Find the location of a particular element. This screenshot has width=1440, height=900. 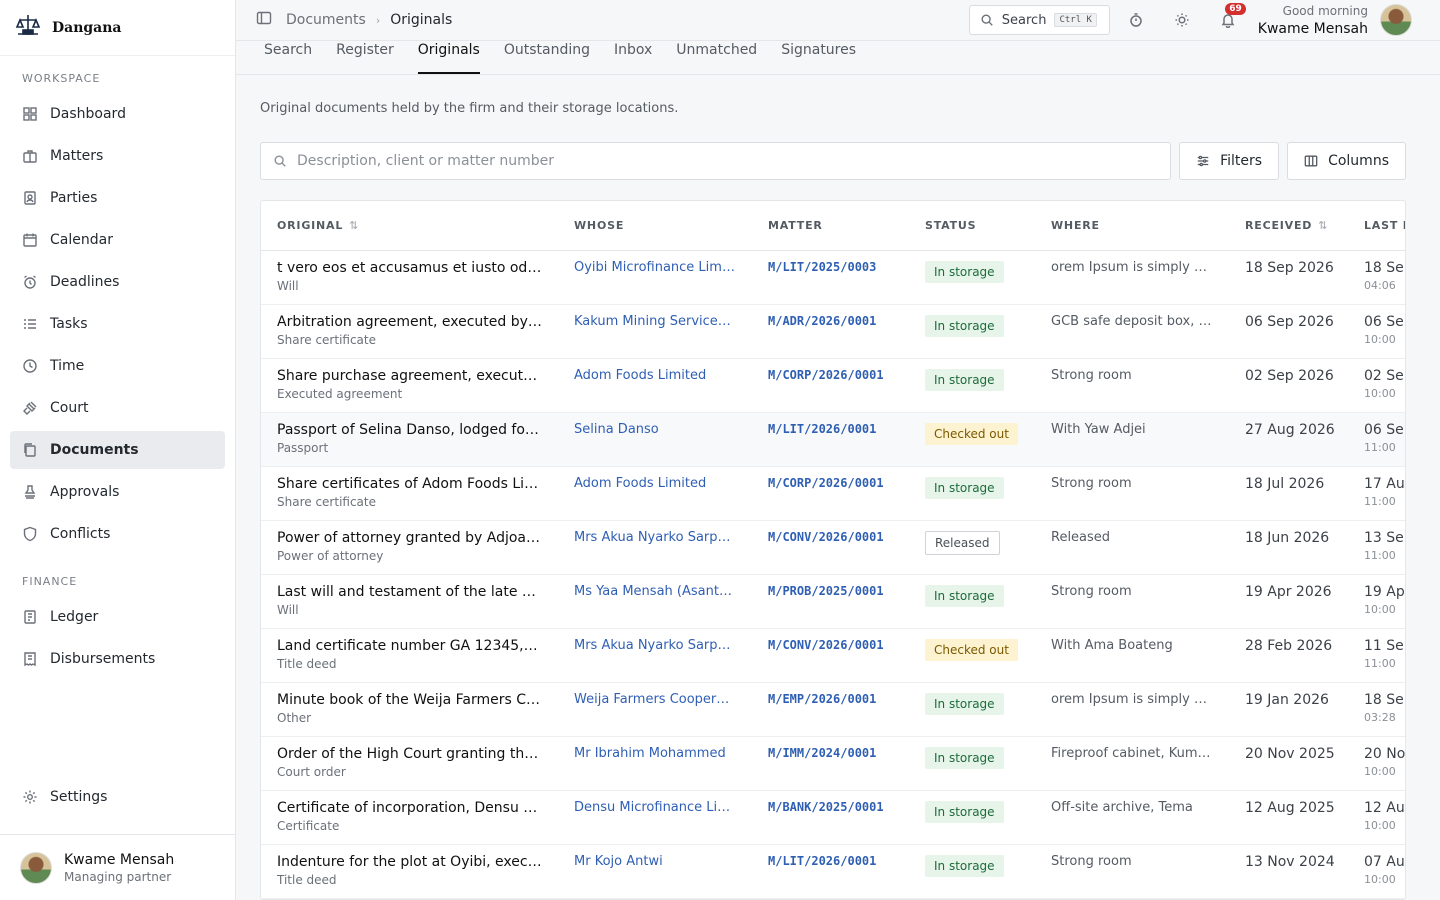

sidebar-item-conflicts: Conflicts is located at coordinates (117, 534).